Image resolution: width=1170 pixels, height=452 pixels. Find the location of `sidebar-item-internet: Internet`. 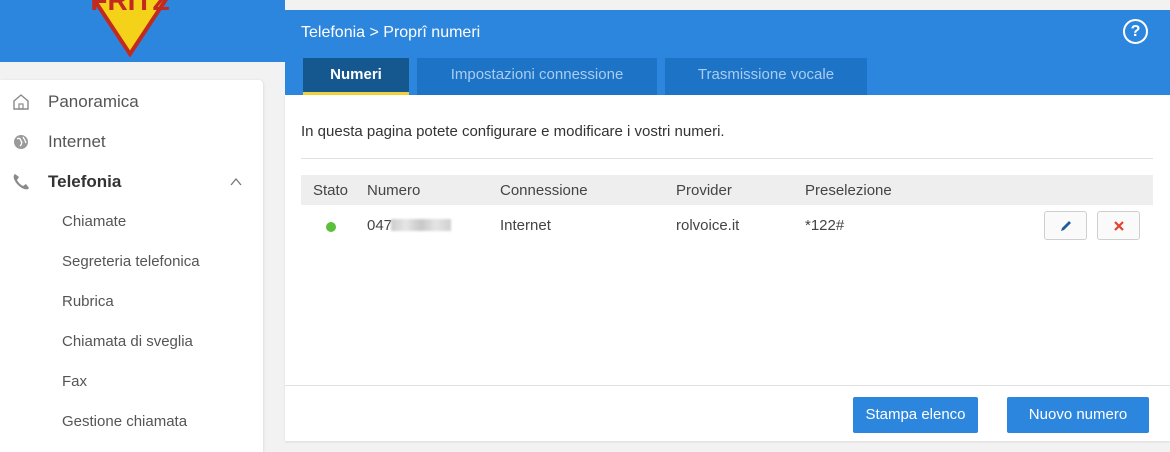

sidebar-item-internet: Internet is located at coordinates (131, 142).